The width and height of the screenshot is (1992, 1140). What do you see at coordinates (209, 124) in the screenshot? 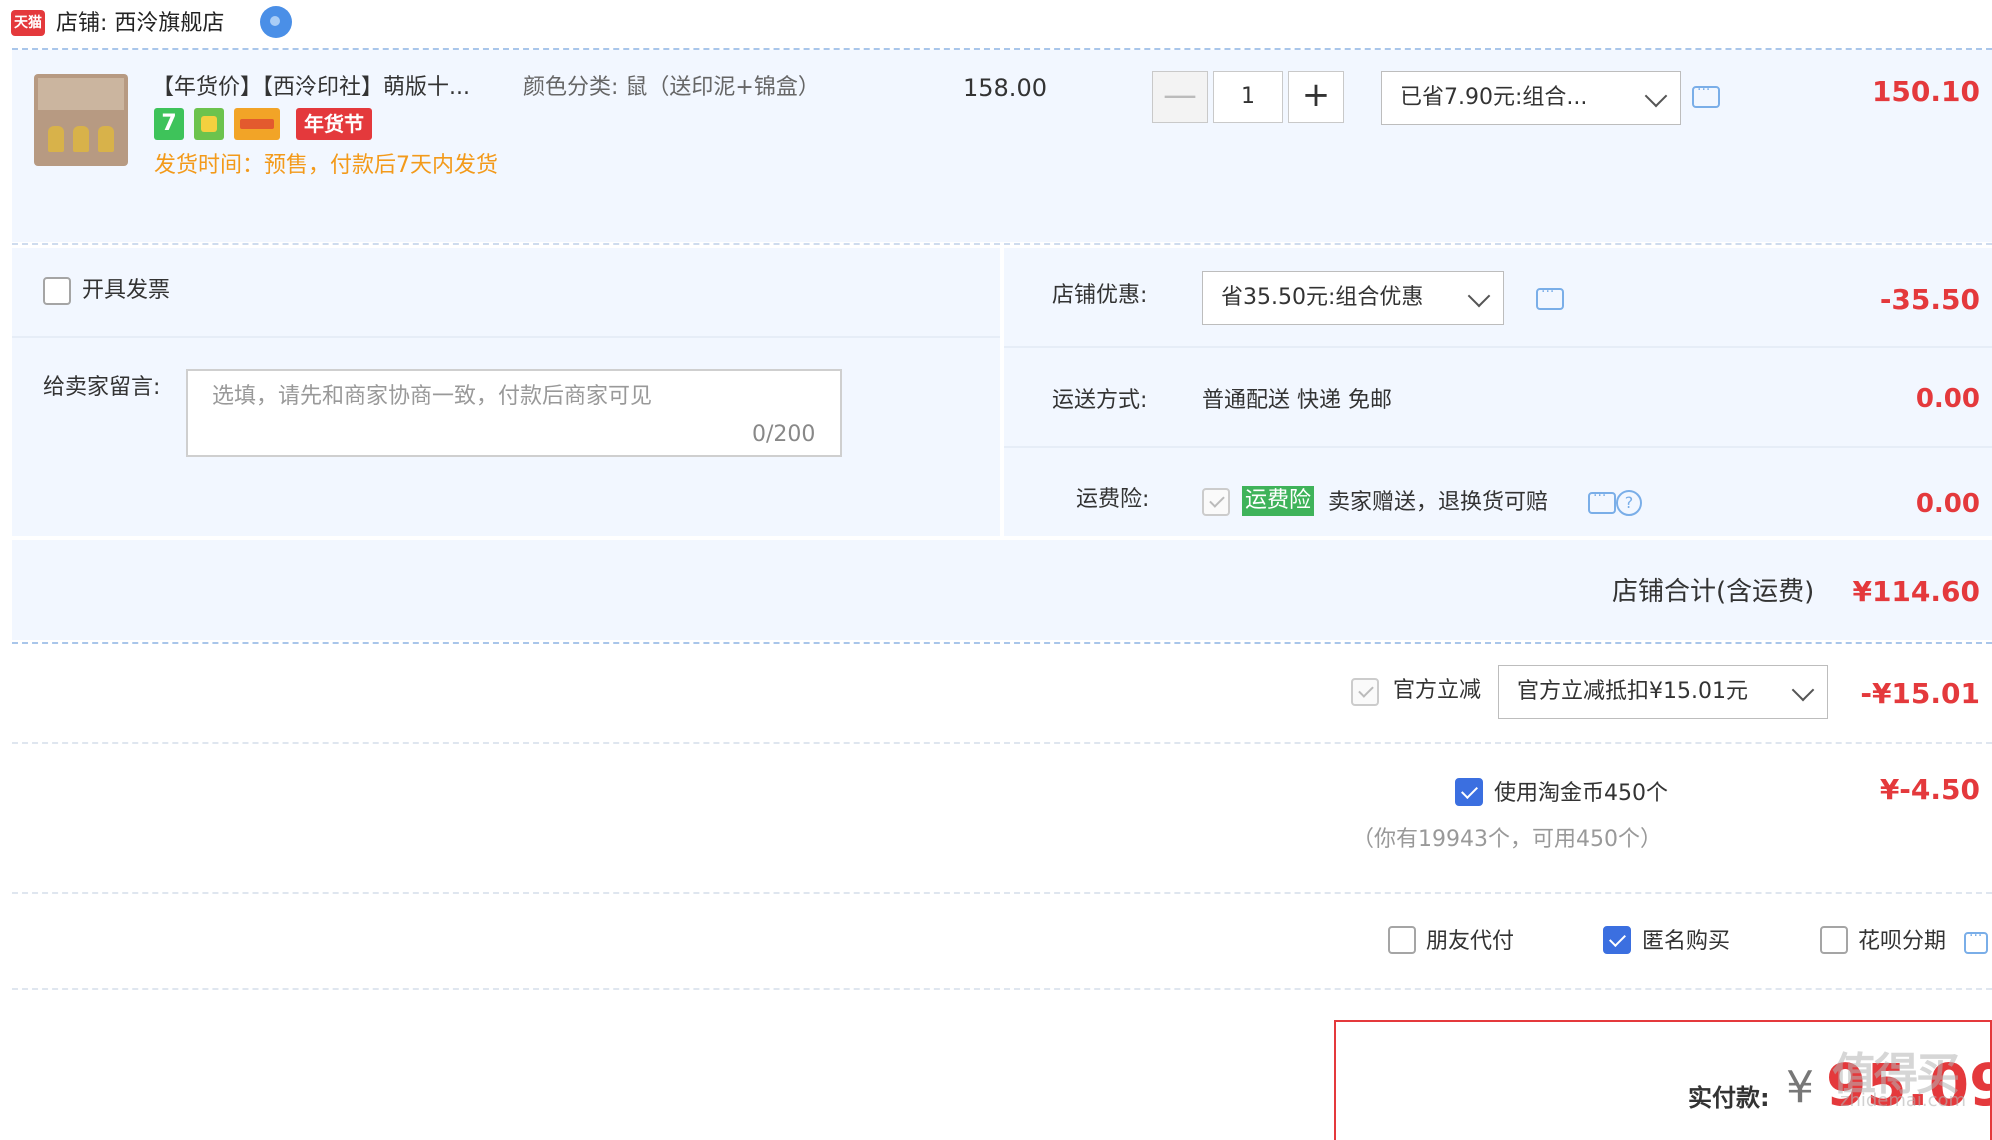
I see `shopping-bag-icon` at bounding box center [209, 124].